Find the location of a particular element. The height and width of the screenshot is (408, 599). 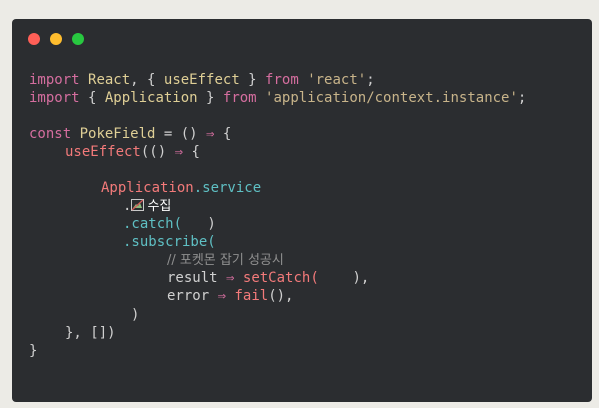

punctuation-token: . is located at coordinates (127, 206).